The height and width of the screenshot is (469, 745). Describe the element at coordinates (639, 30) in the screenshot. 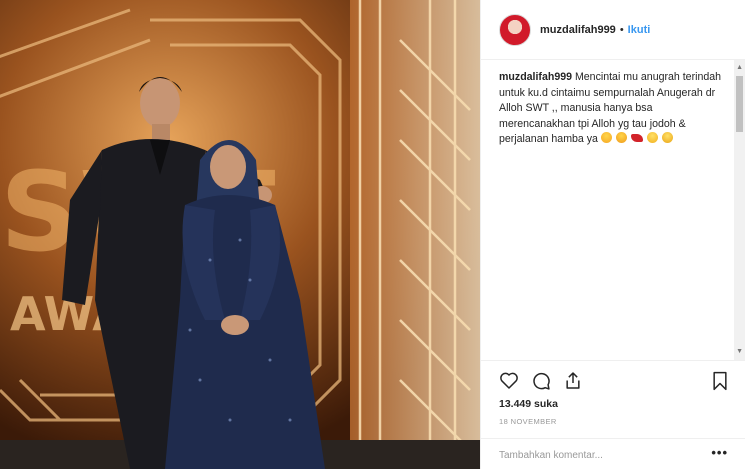

I see `follow-button: Ikuti` at that location.